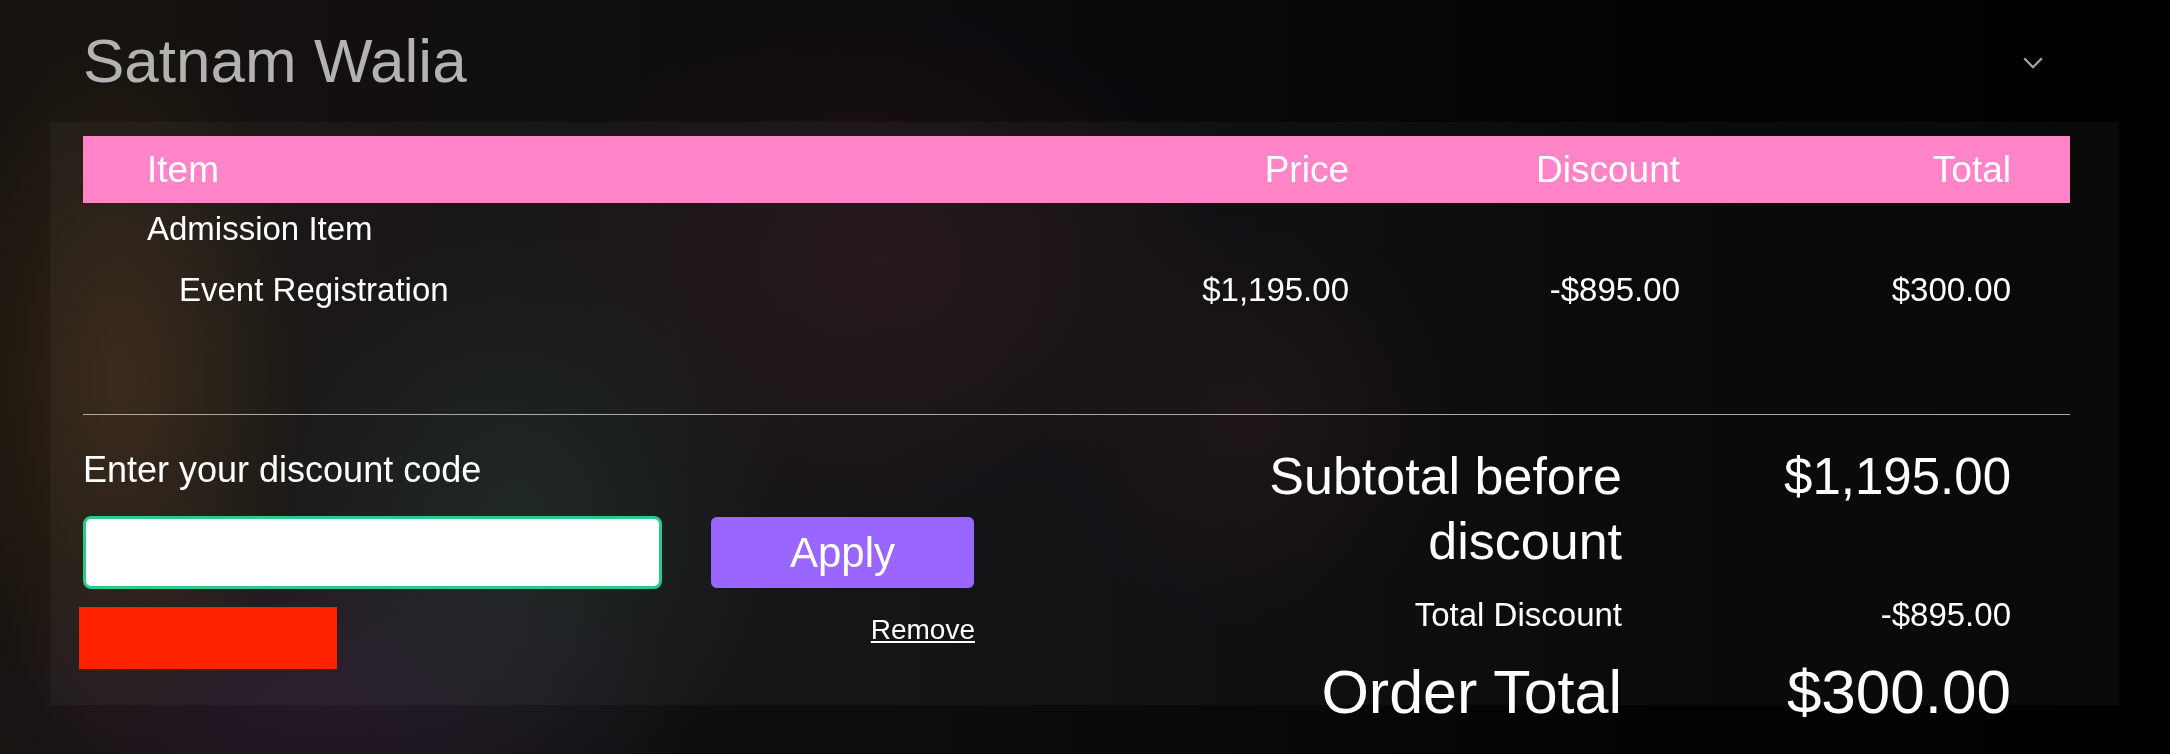  I want to click on table-cell: -$895.00, so click(1614, 290).